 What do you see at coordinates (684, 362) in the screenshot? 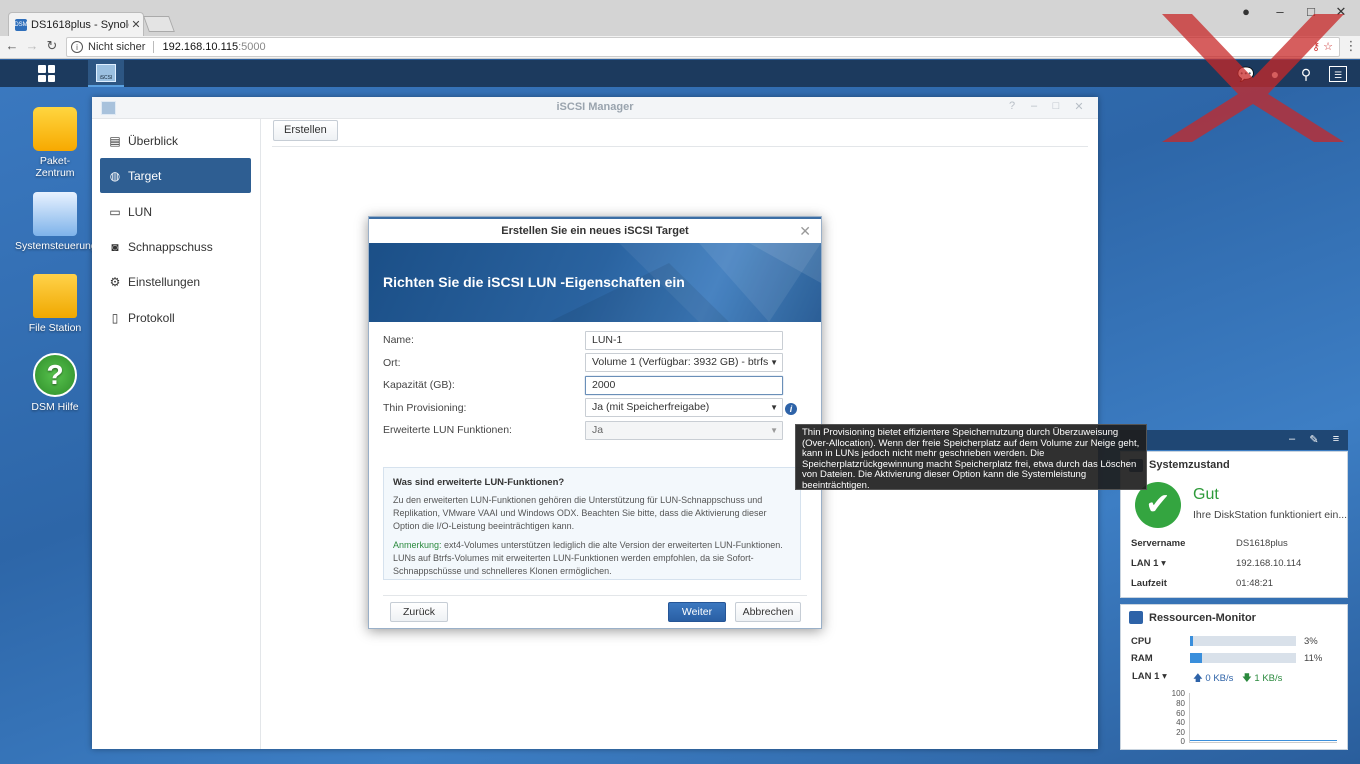
I see `location-select: Volume 1 (Verfügbar: 3932 GB) - btrfs ▼` at bounding box center [684, 362].